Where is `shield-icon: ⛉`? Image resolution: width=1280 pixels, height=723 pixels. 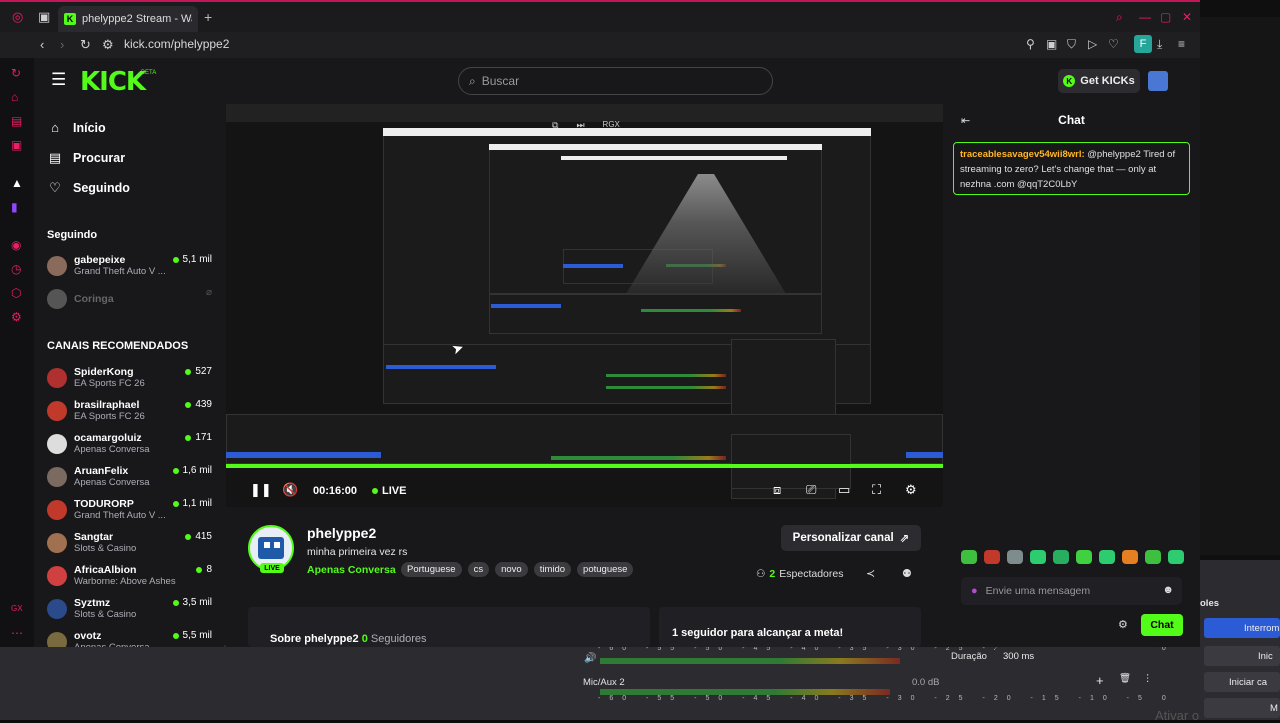
shield-icon: ⛉ is located at coordinates (1071, 44).